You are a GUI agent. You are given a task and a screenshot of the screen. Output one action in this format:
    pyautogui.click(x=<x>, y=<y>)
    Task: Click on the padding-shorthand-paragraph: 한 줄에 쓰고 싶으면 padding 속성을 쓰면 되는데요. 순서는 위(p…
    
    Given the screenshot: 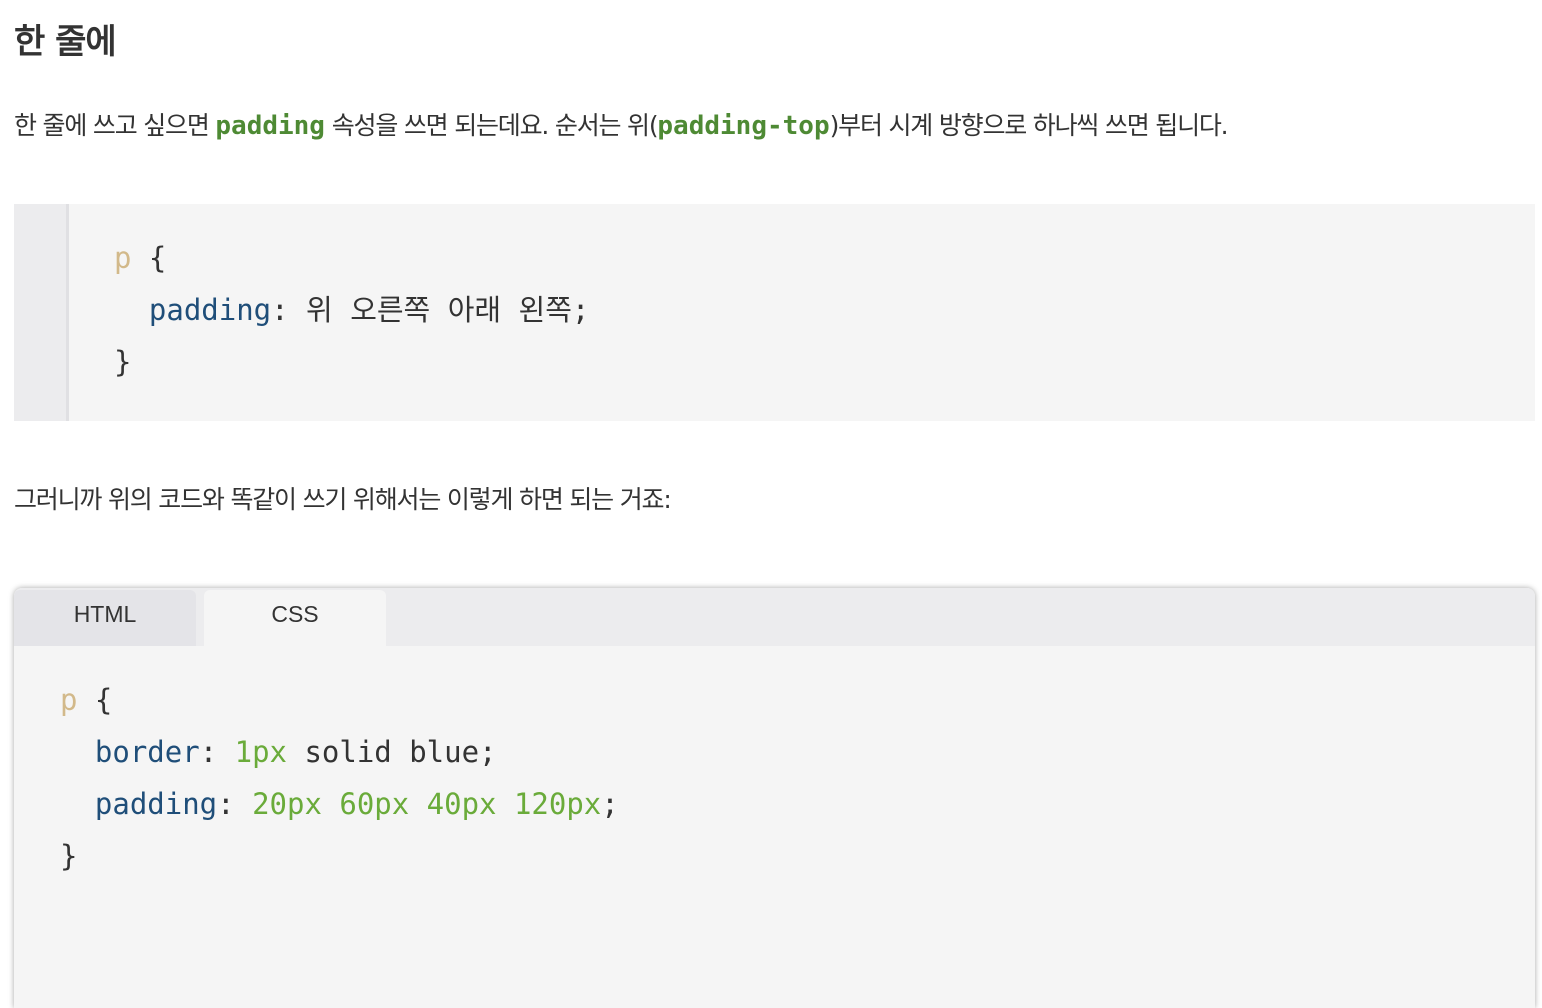 What is the action you would take?
    pyautogui.click(x=621, y=124)
    